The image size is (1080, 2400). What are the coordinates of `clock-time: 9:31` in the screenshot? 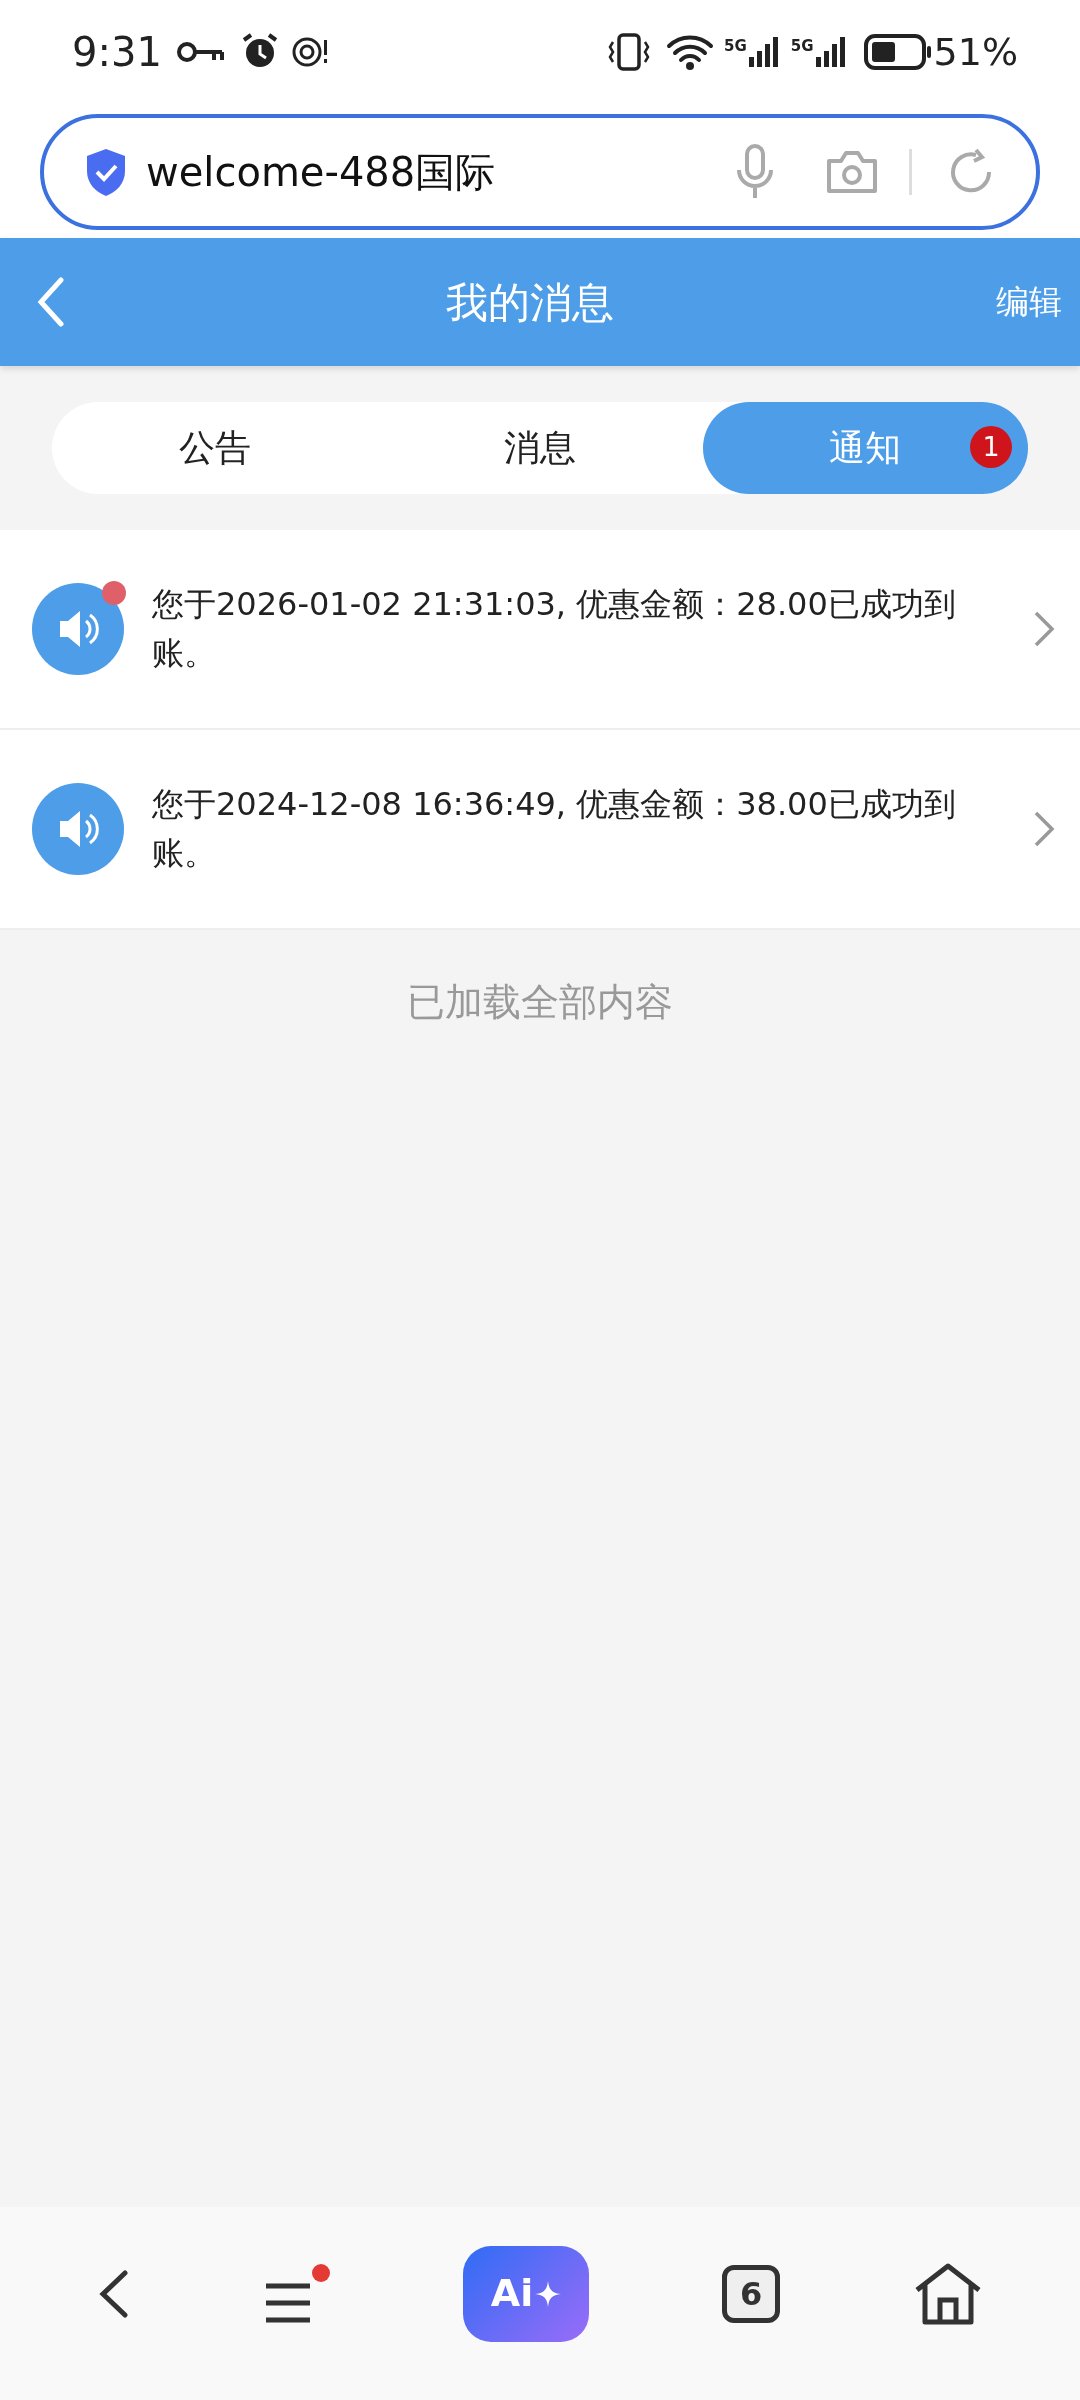 It's located at (117, 52).